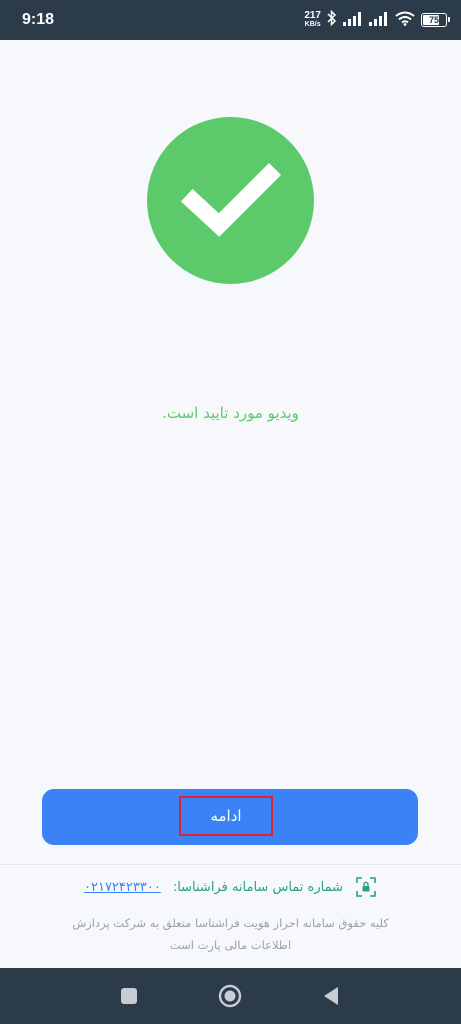 This screenshot has width=461, height=1024. Describe the element at coordinates (129, 996) in the screenshot. I see `recents-square-icon` at that location.